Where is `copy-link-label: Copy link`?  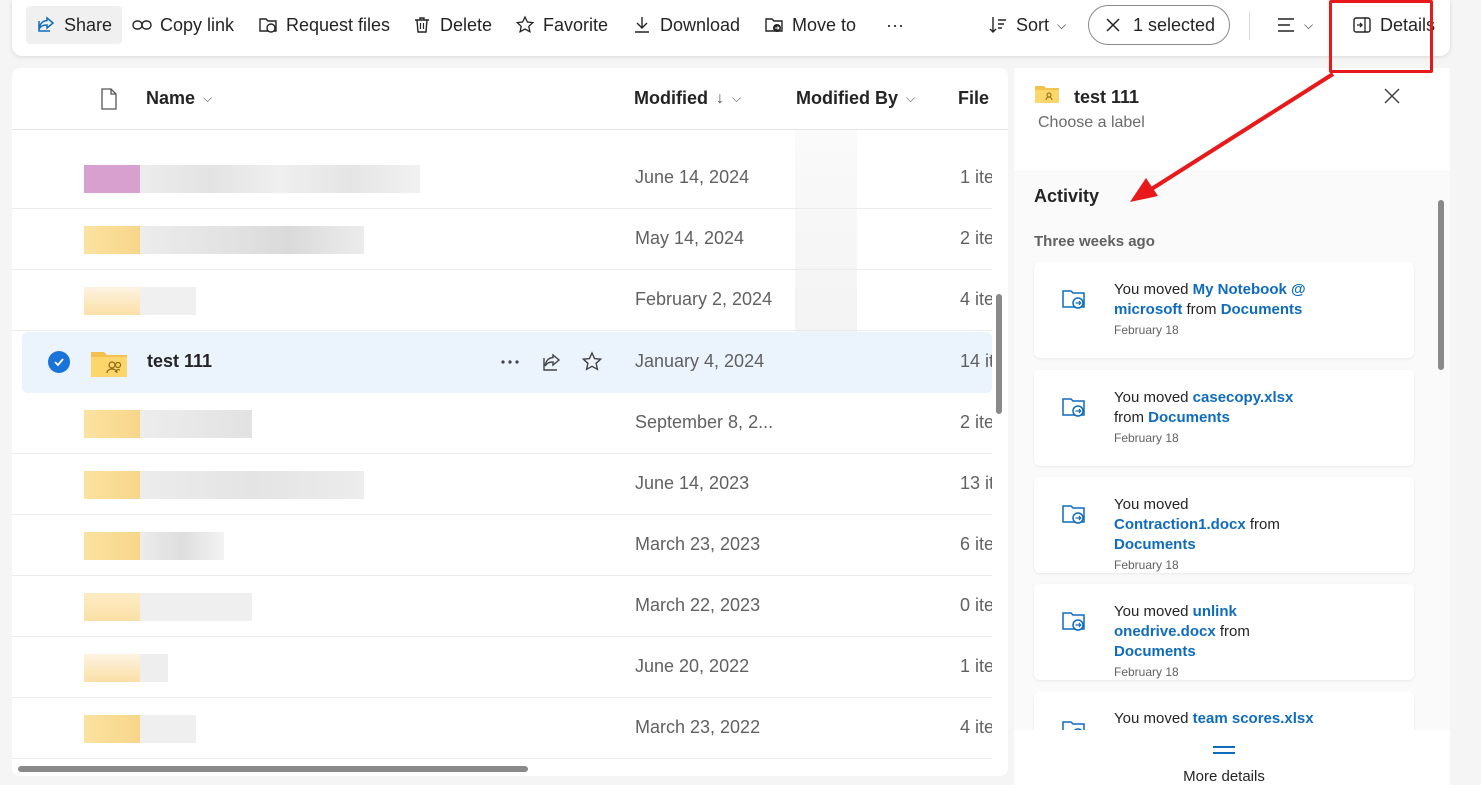
copy-link-label: Copy link is located at coordinates (197, 24).